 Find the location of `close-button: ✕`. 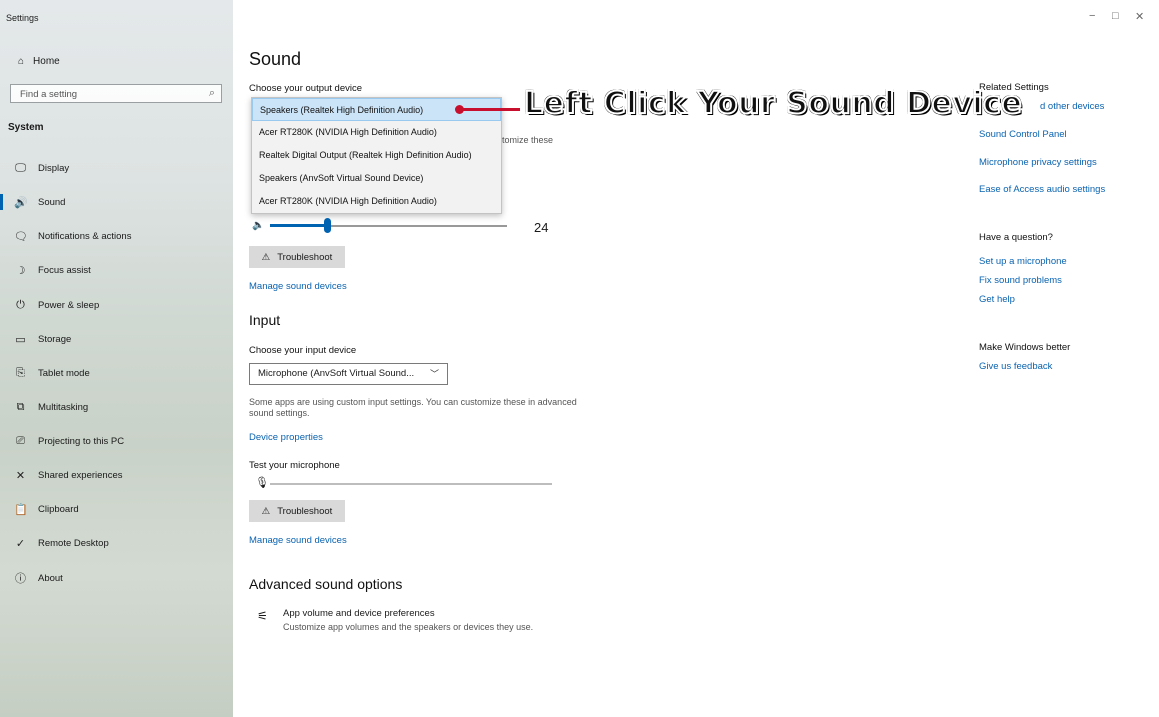

close-button: ✕ is located at coordinates (1139, 16).